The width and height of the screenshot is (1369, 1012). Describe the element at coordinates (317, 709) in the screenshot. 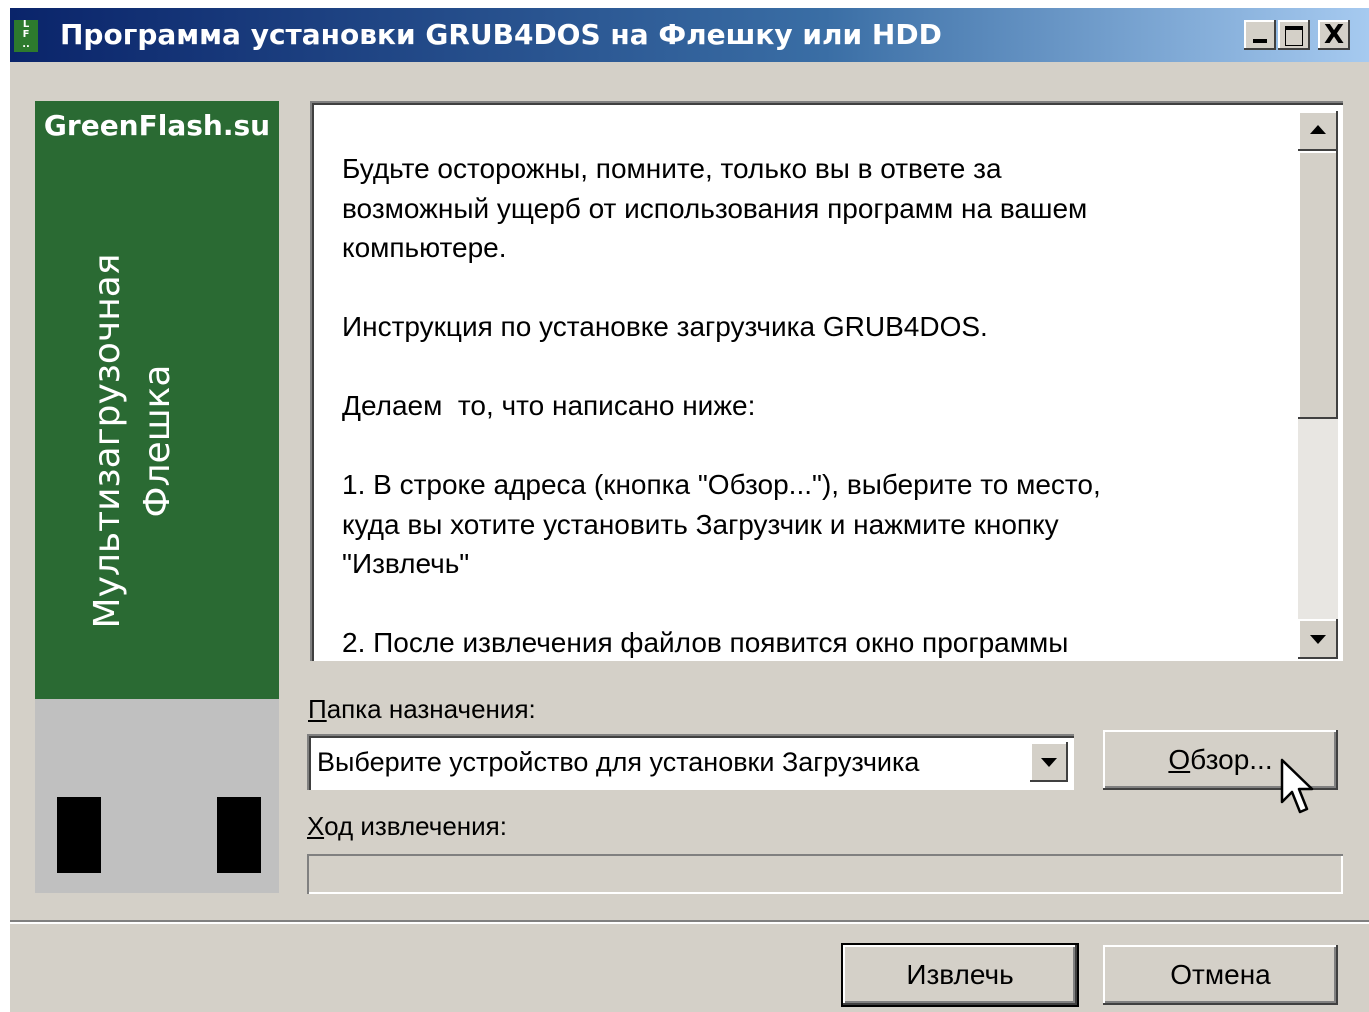

I see `destination-label-accel: П` at that location.